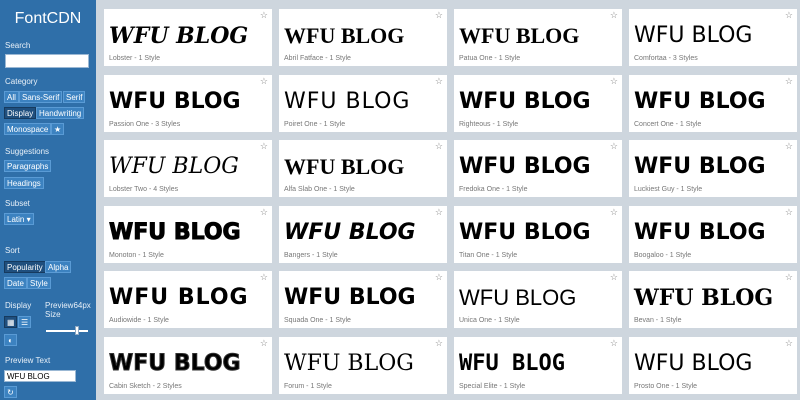  Describe the element at coordinates (28, 219) in the screenshot. I see `chevron-down-icon: ▾` at that location.